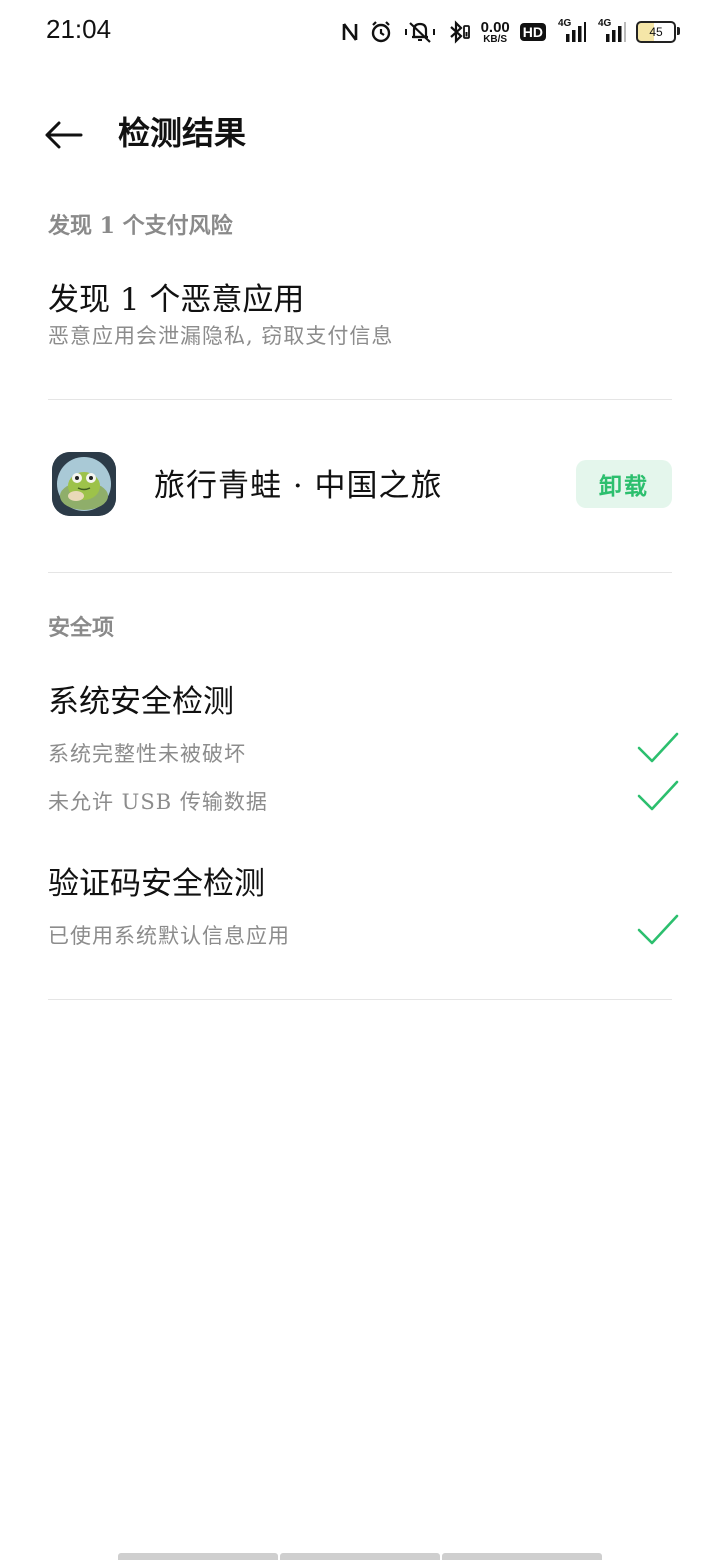 The width and height of the screenshot is (720, 1560). What do you see at coordinates (141, 702) in the screenshot?
I see `system-security-heading: 系统安全检测` at bounding box center [141, 702].